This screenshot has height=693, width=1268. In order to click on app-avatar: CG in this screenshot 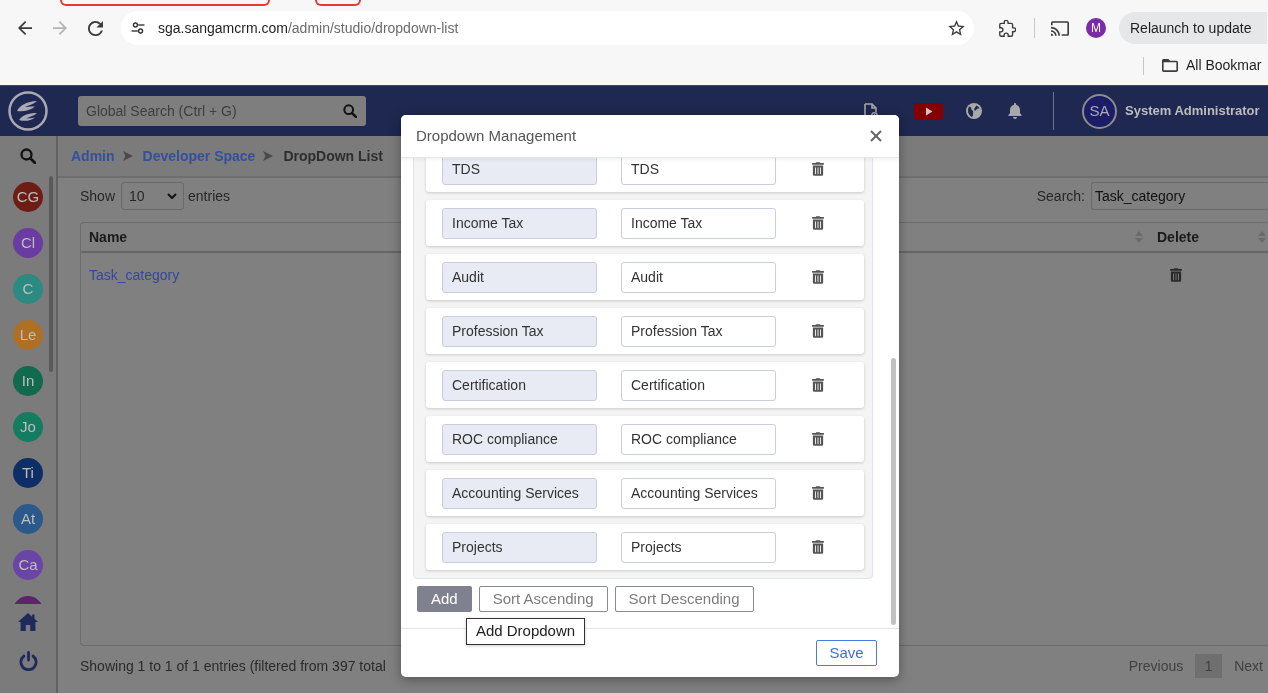, I will do `click(28, 197)`.